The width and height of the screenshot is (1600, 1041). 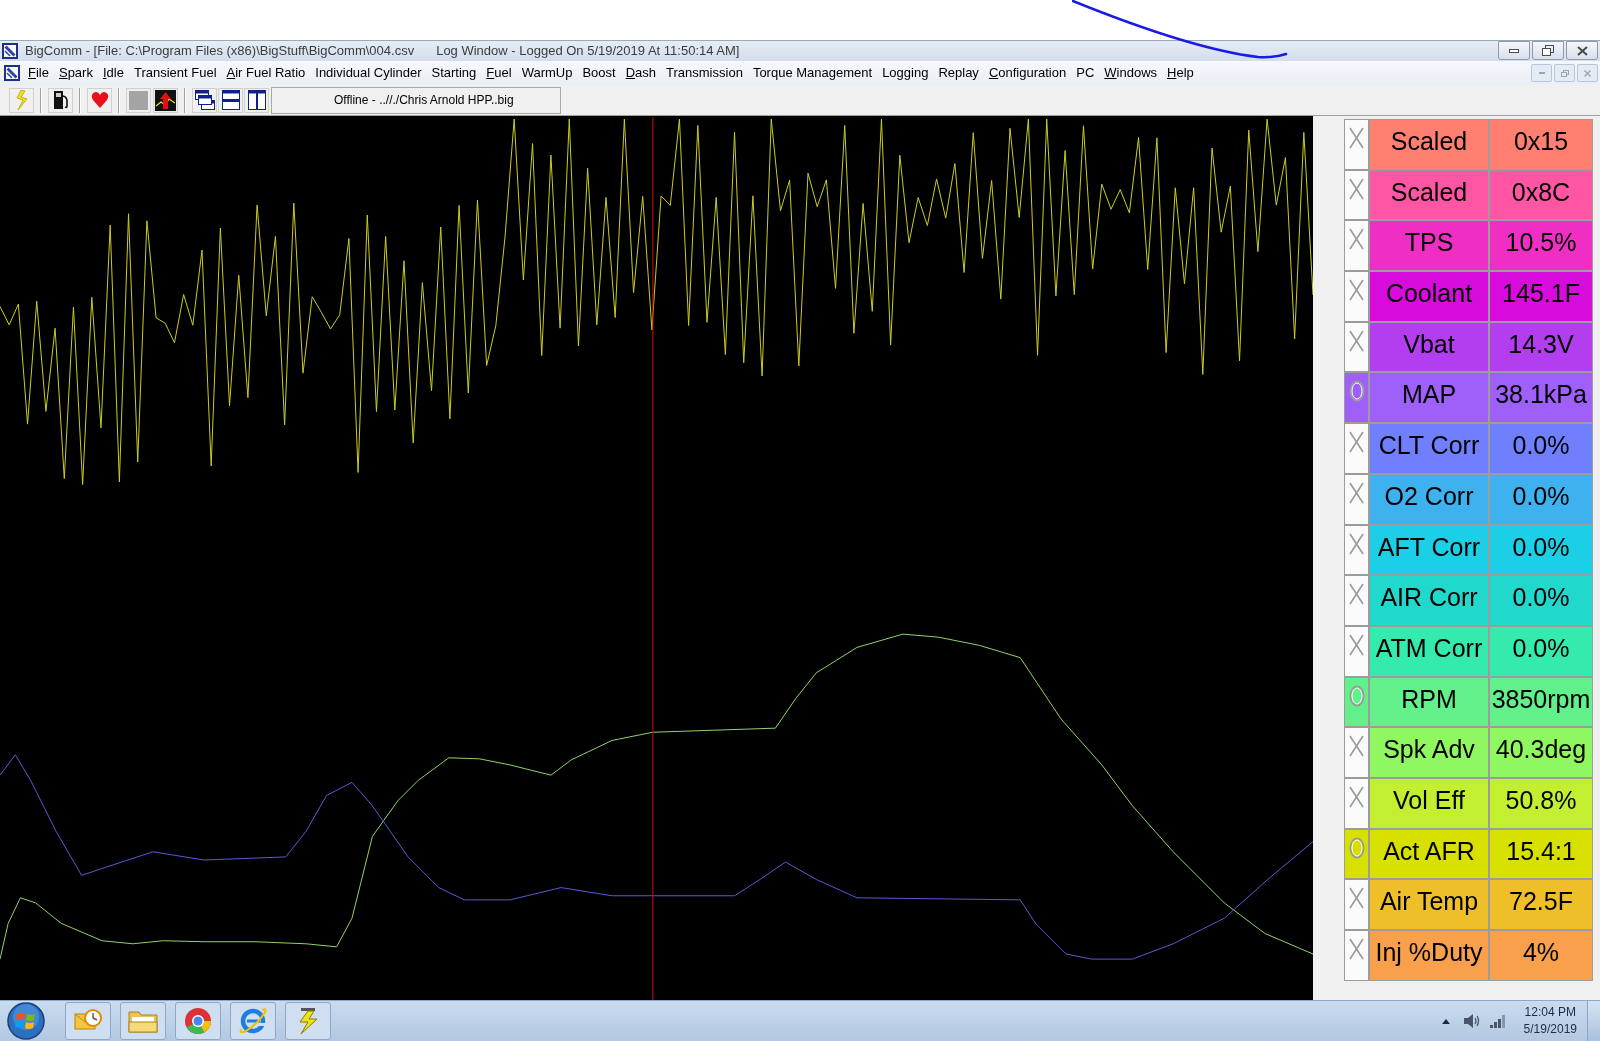 I want to click on tile-vertical-button, so click(x=256, y=100).